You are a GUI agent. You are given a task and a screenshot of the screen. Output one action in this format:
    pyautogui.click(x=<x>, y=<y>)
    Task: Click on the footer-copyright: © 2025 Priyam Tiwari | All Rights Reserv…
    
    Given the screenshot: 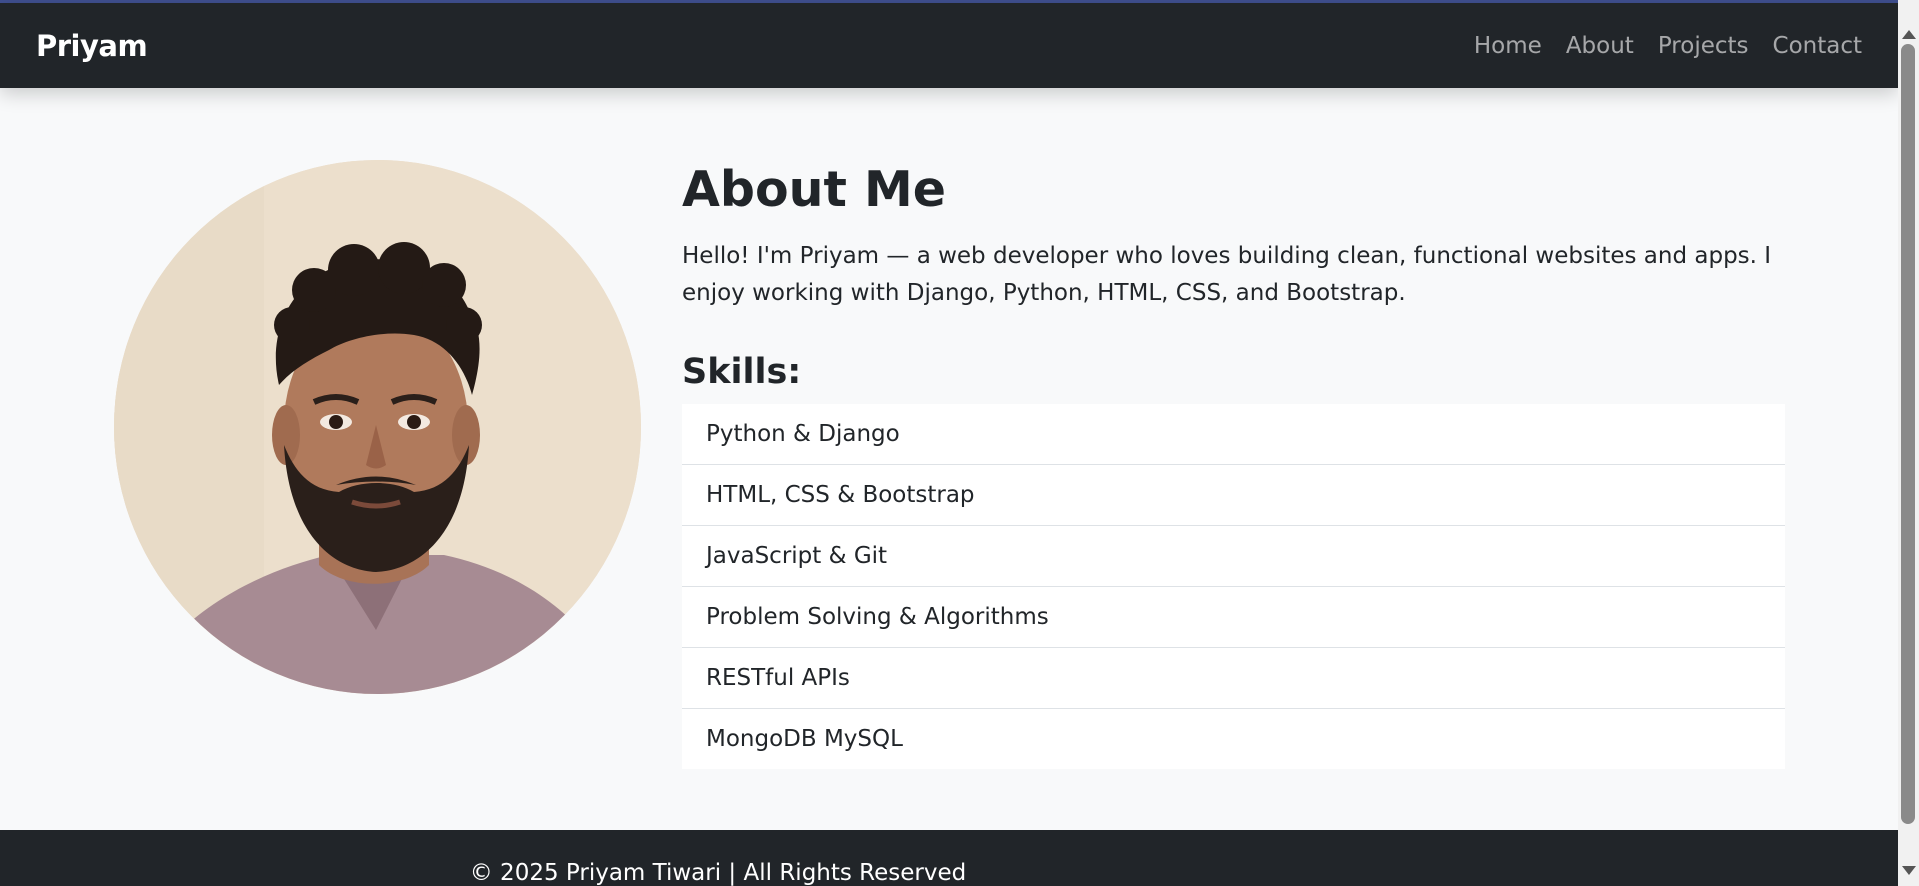 What is the action you would take?
    pyautogui.click(x=718, y=873)
    